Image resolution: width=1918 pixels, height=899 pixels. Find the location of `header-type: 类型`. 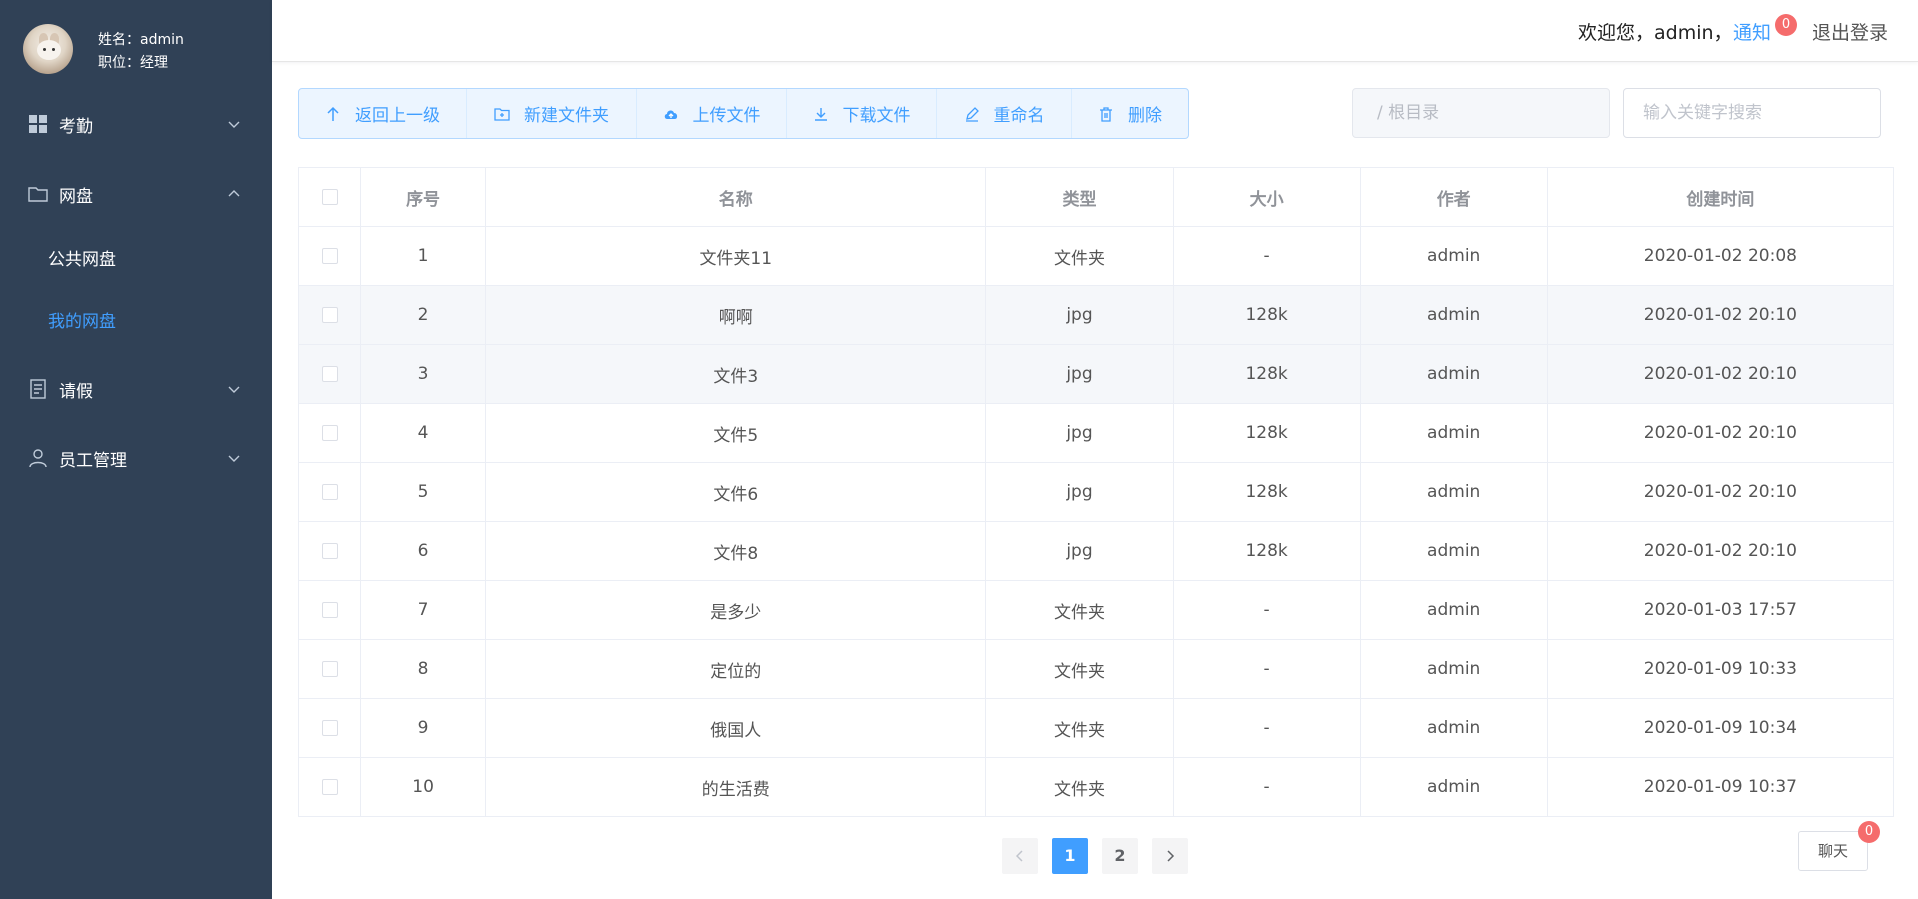

header-type: 类型 is located at coordinates (1079, 197).